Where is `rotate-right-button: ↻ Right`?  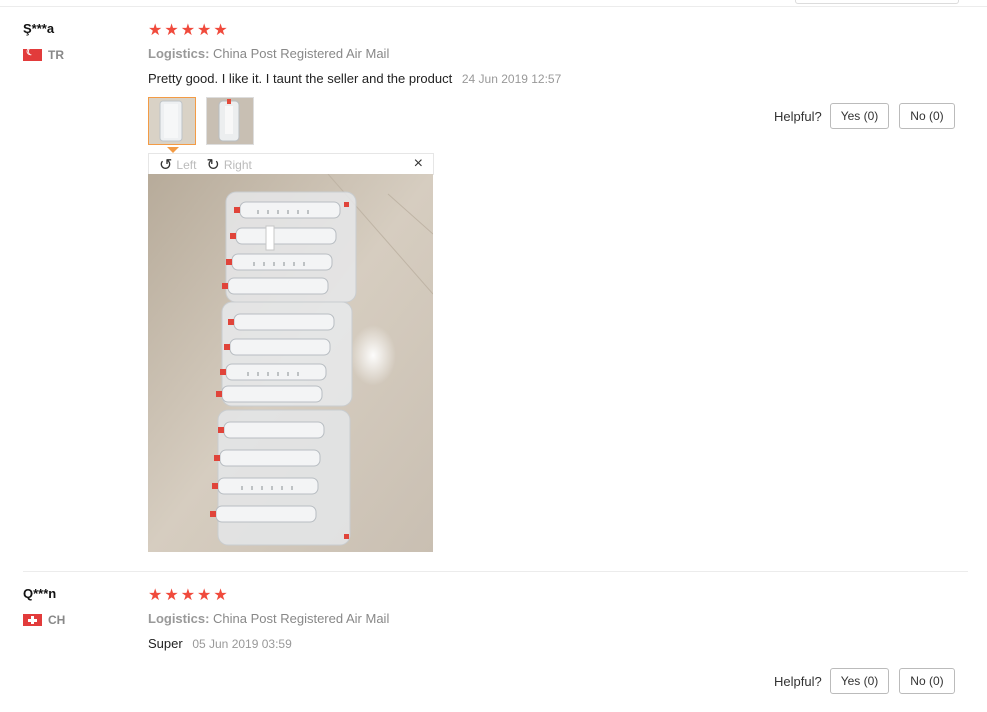 rotate-right-button: ↻ Right is located at coordinates (228, 165).